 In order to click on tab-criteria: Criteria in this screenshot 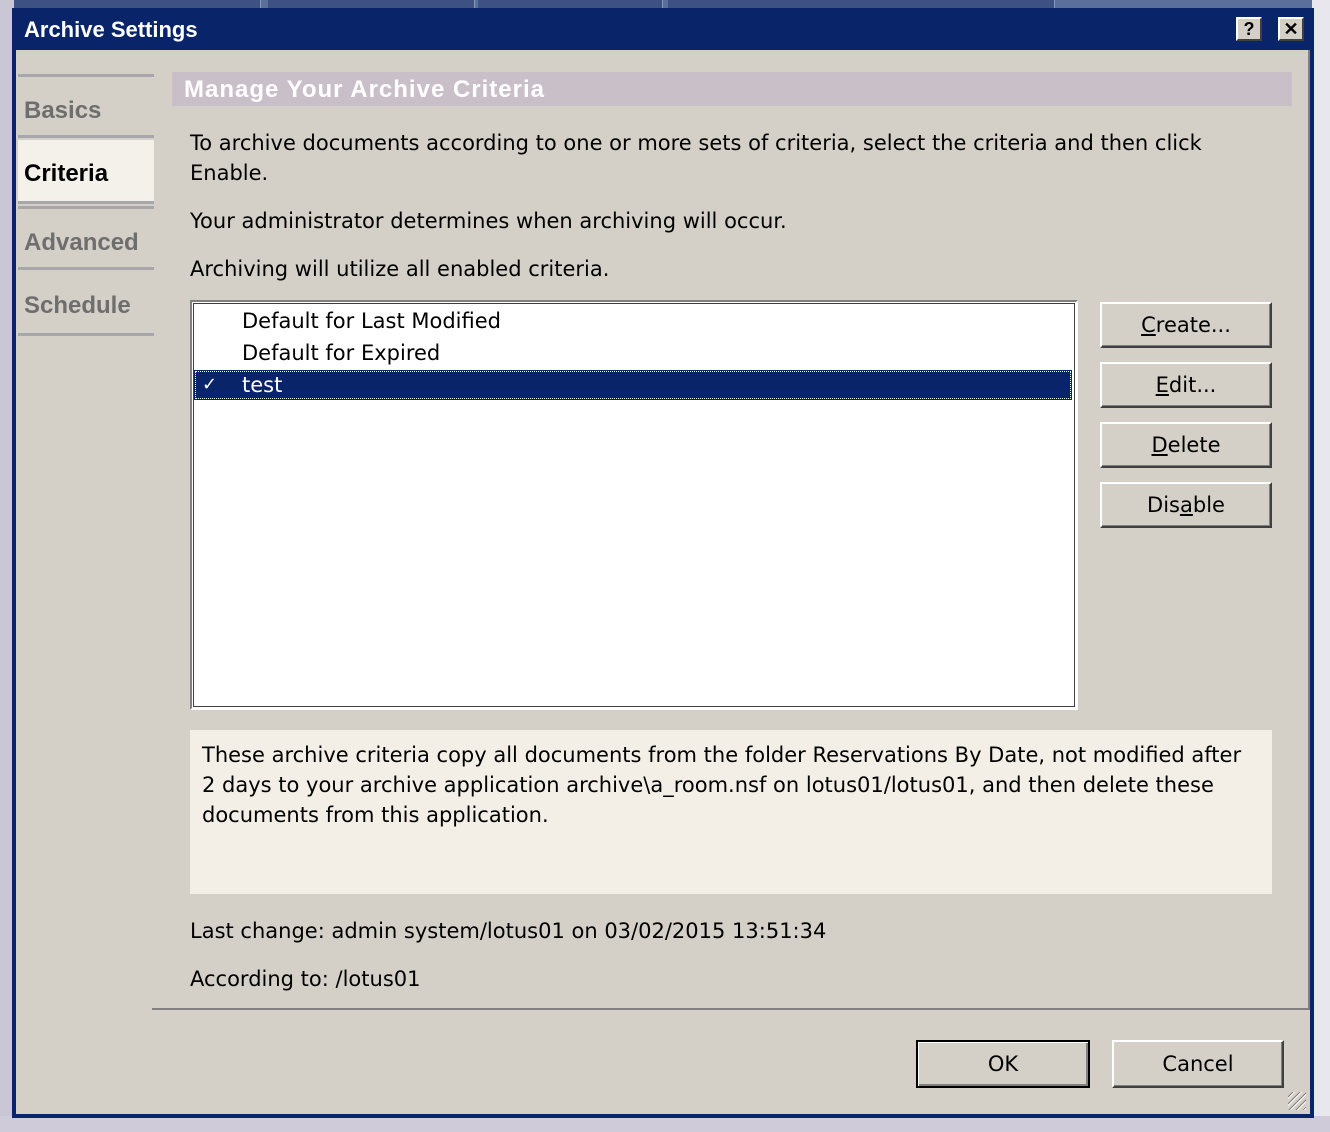, I will do `click(86, 172)`.